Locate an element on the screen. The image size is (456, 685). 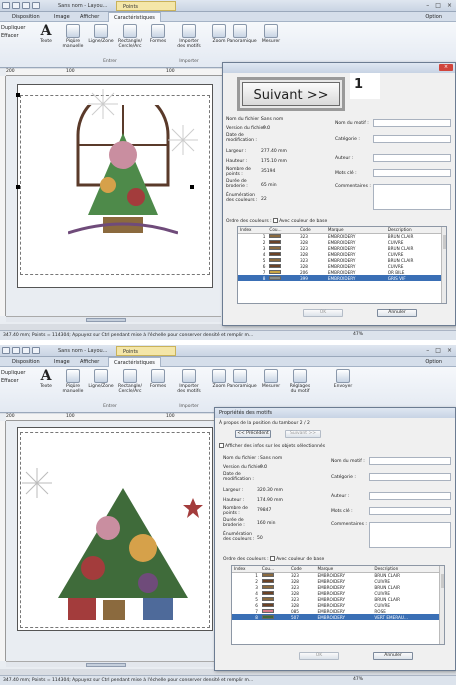
motif-settings-button: Réglages du motif is located at coordinates (300, 385).